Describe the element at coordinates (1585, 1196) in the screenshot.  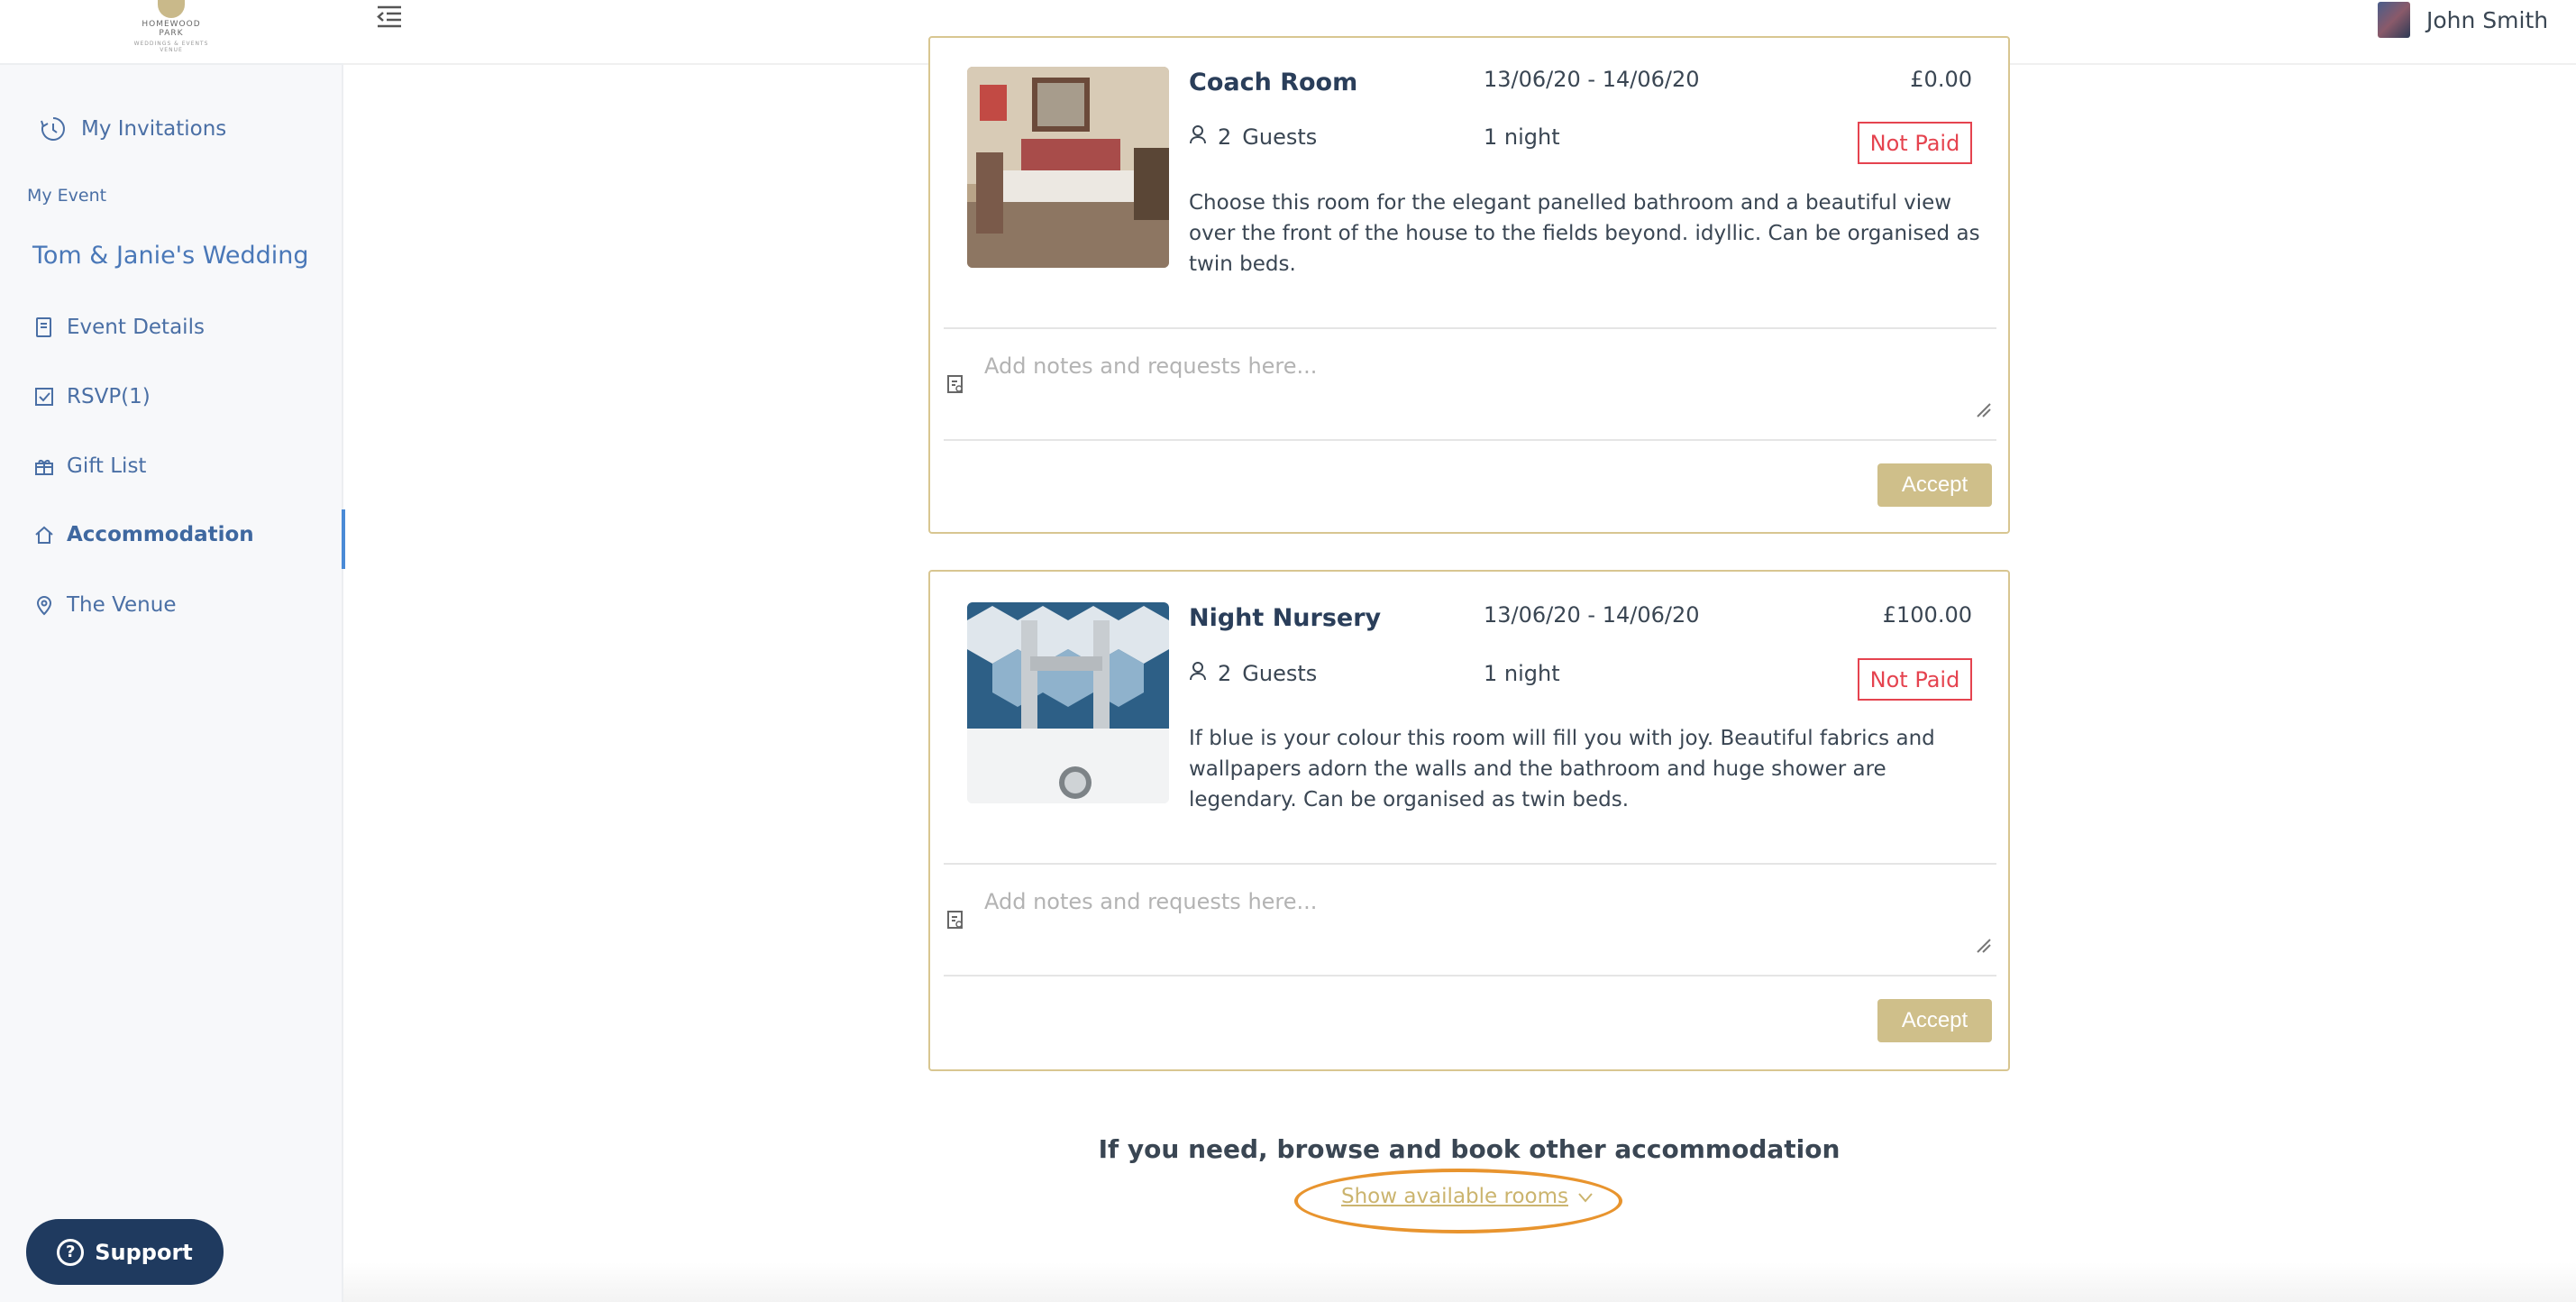
I see `chevron-down-icon` at that location.